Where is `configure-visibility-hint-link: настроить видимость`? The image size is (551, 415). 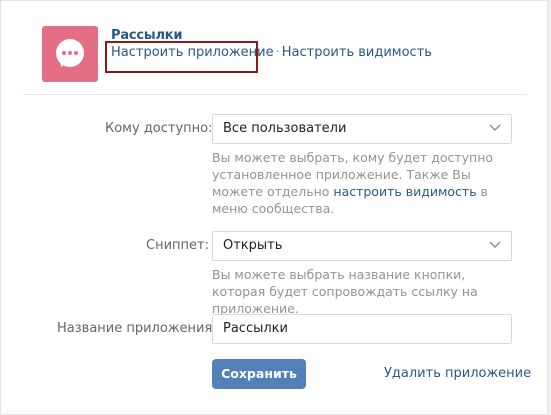 configure-visibility-hint-link: настроить видимость is located at coordinates (404, 191).